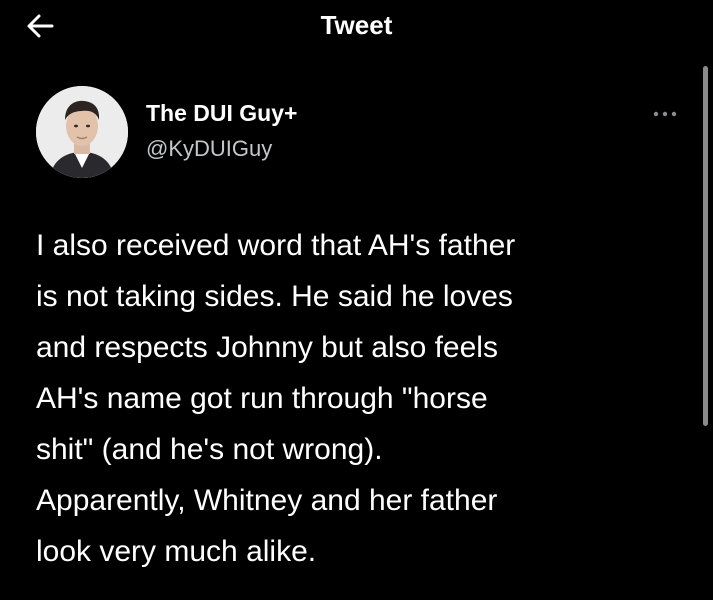 The width and height of the screenshot is (713, 600). I want to click on avatar-photo, so click(82, 132).